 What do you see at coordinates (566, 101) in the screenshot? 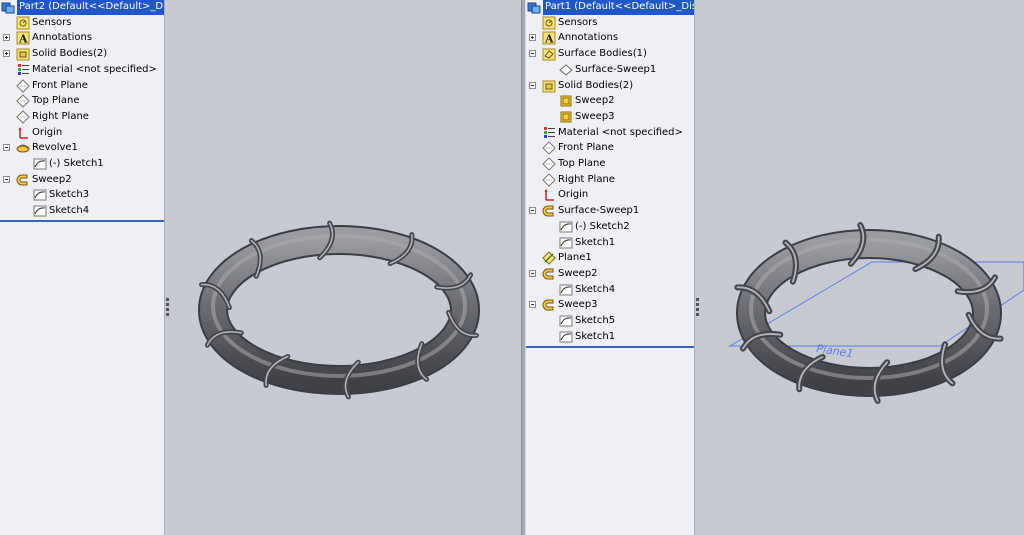
I see `solid-body-icon` at bounding box center [566, 101].